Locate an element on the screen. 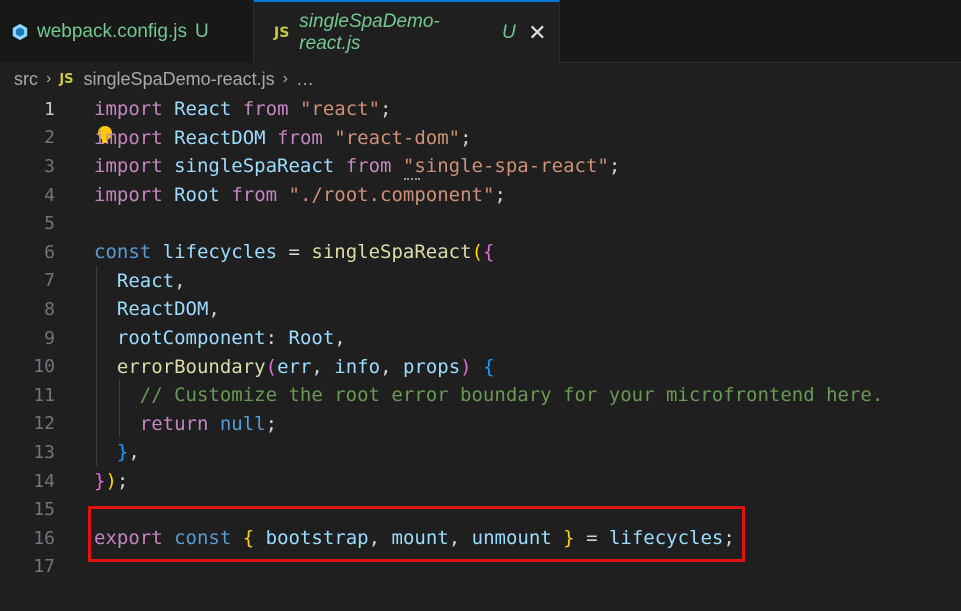 Image resolution: width=961 pixels, height=611 pixels. code-text: import Root from "./root.component"; is located at coordinates (300, 195).